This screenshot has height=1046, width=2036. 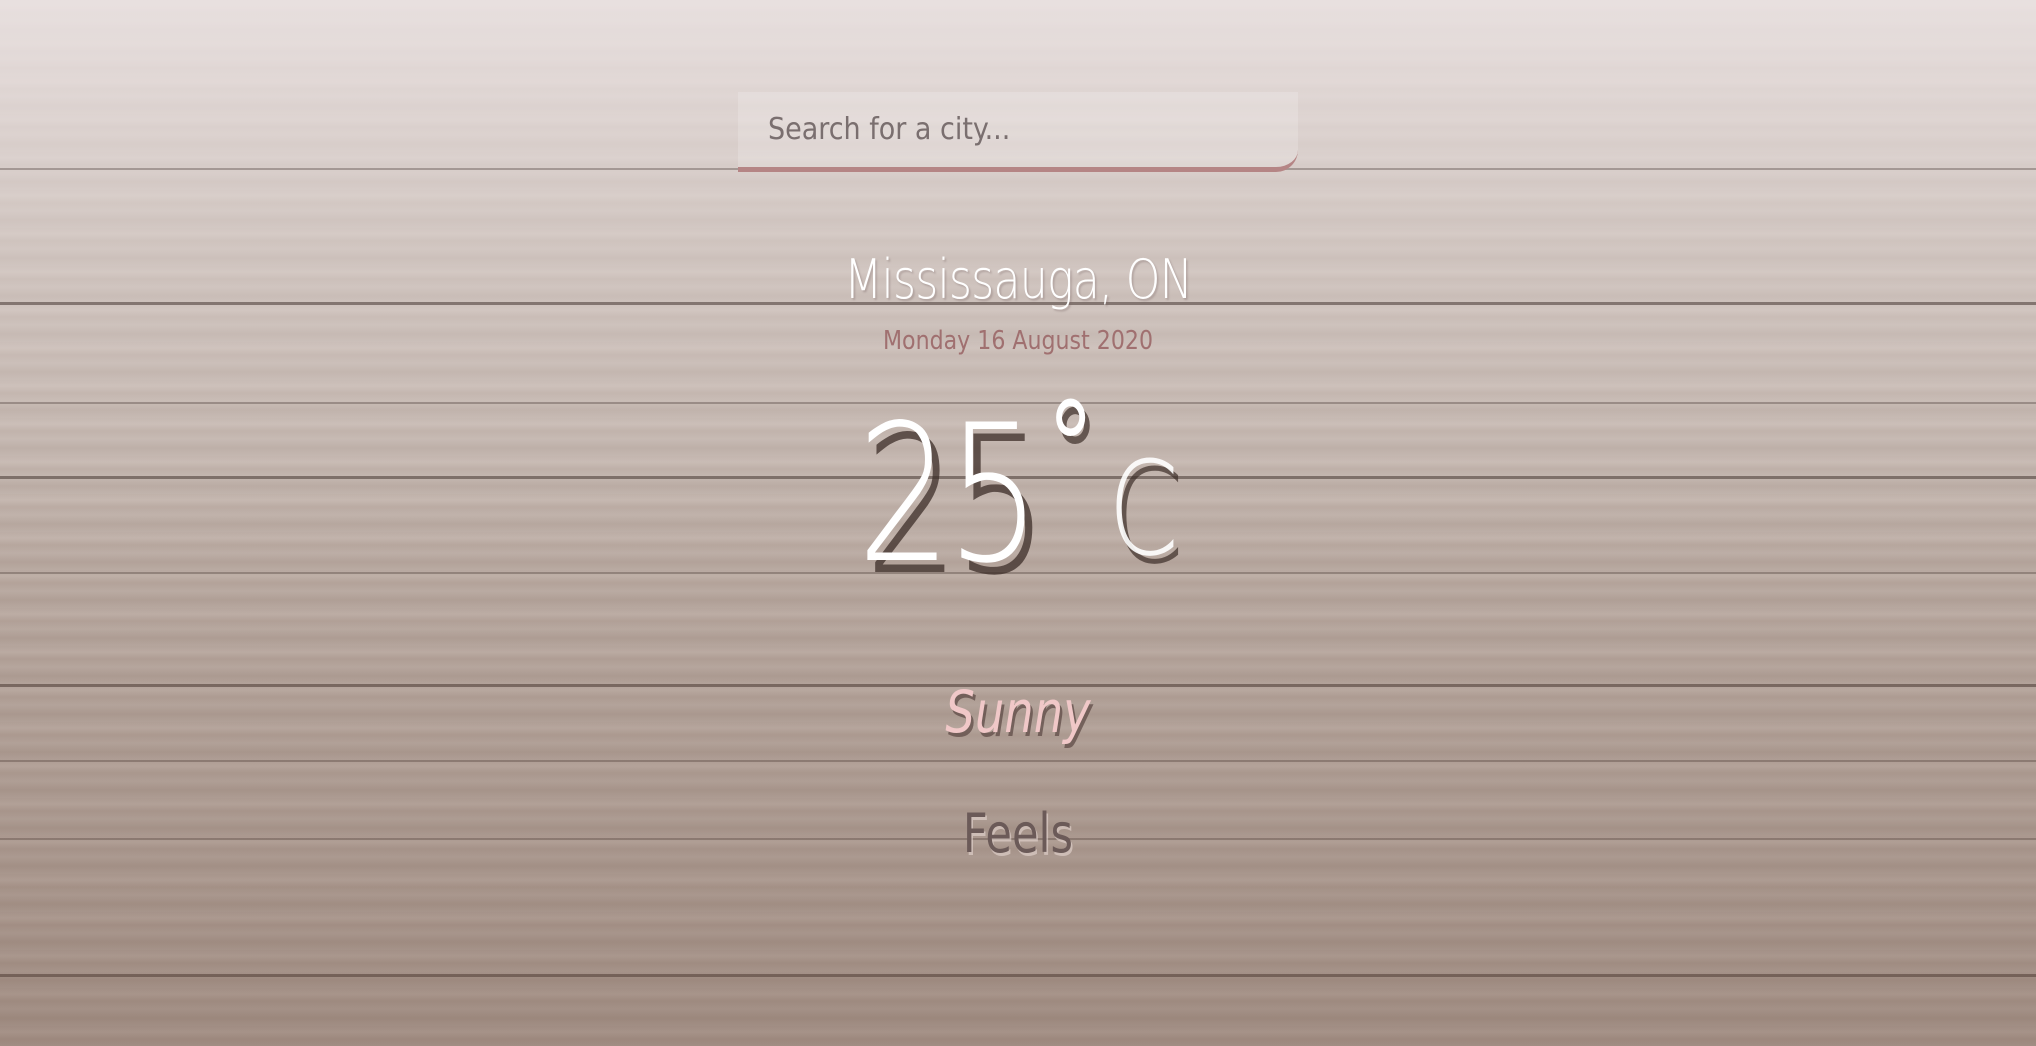 I want to click on temperature-unit: C, so click(x=1143, y=509).